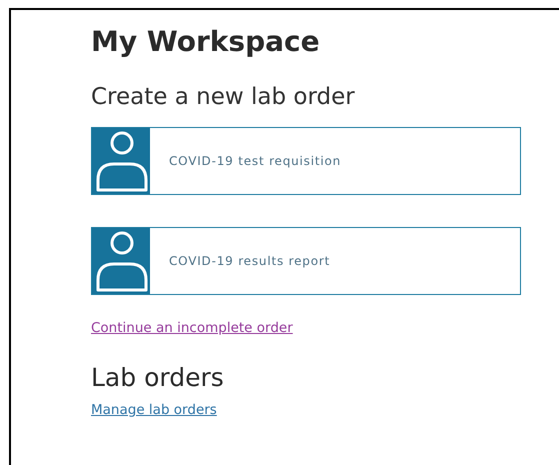 The height and width of the screenshot is (465, 559). What do you see at coordinates (205, 42) in the screenshot?
I see `page-title: My Workspace` at bounding box center [205, 42].